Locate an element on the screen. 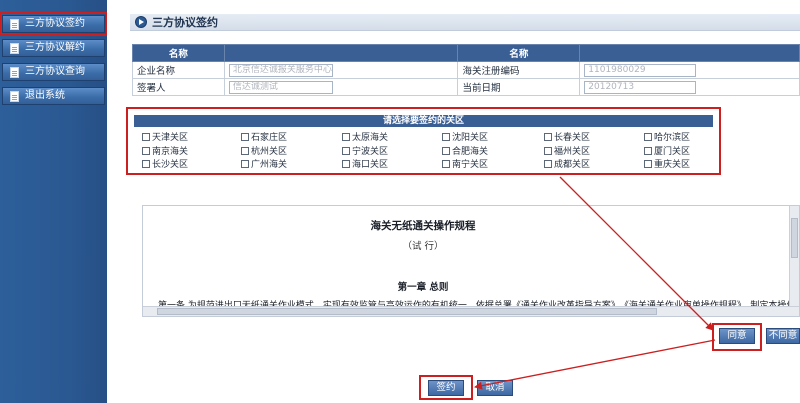  page-title-bar: 三方协议签约 is located at coordinates (465, 22).